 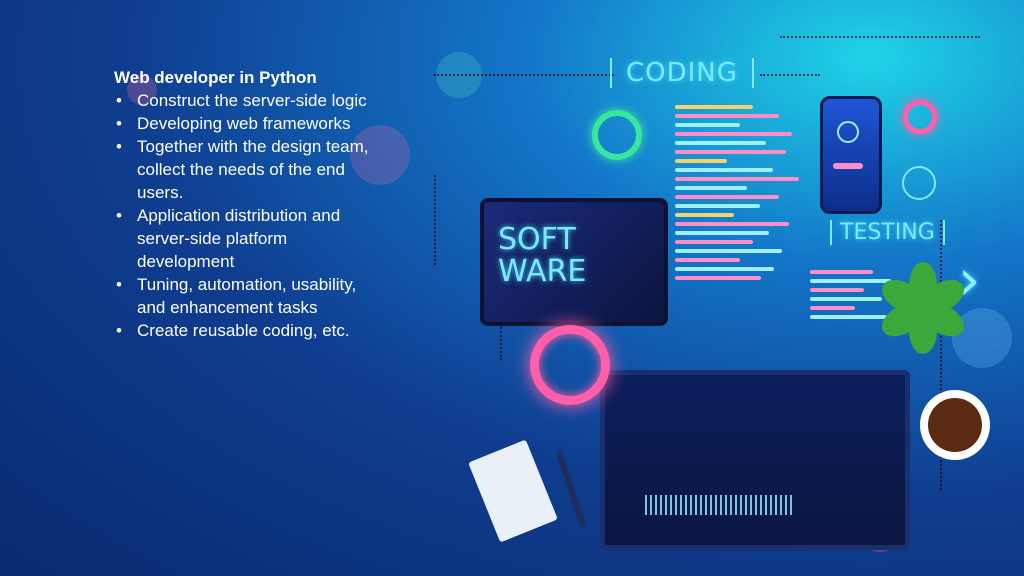 I want to click on tablet-screen: SOFT WARE, so click(x=574, y=262).